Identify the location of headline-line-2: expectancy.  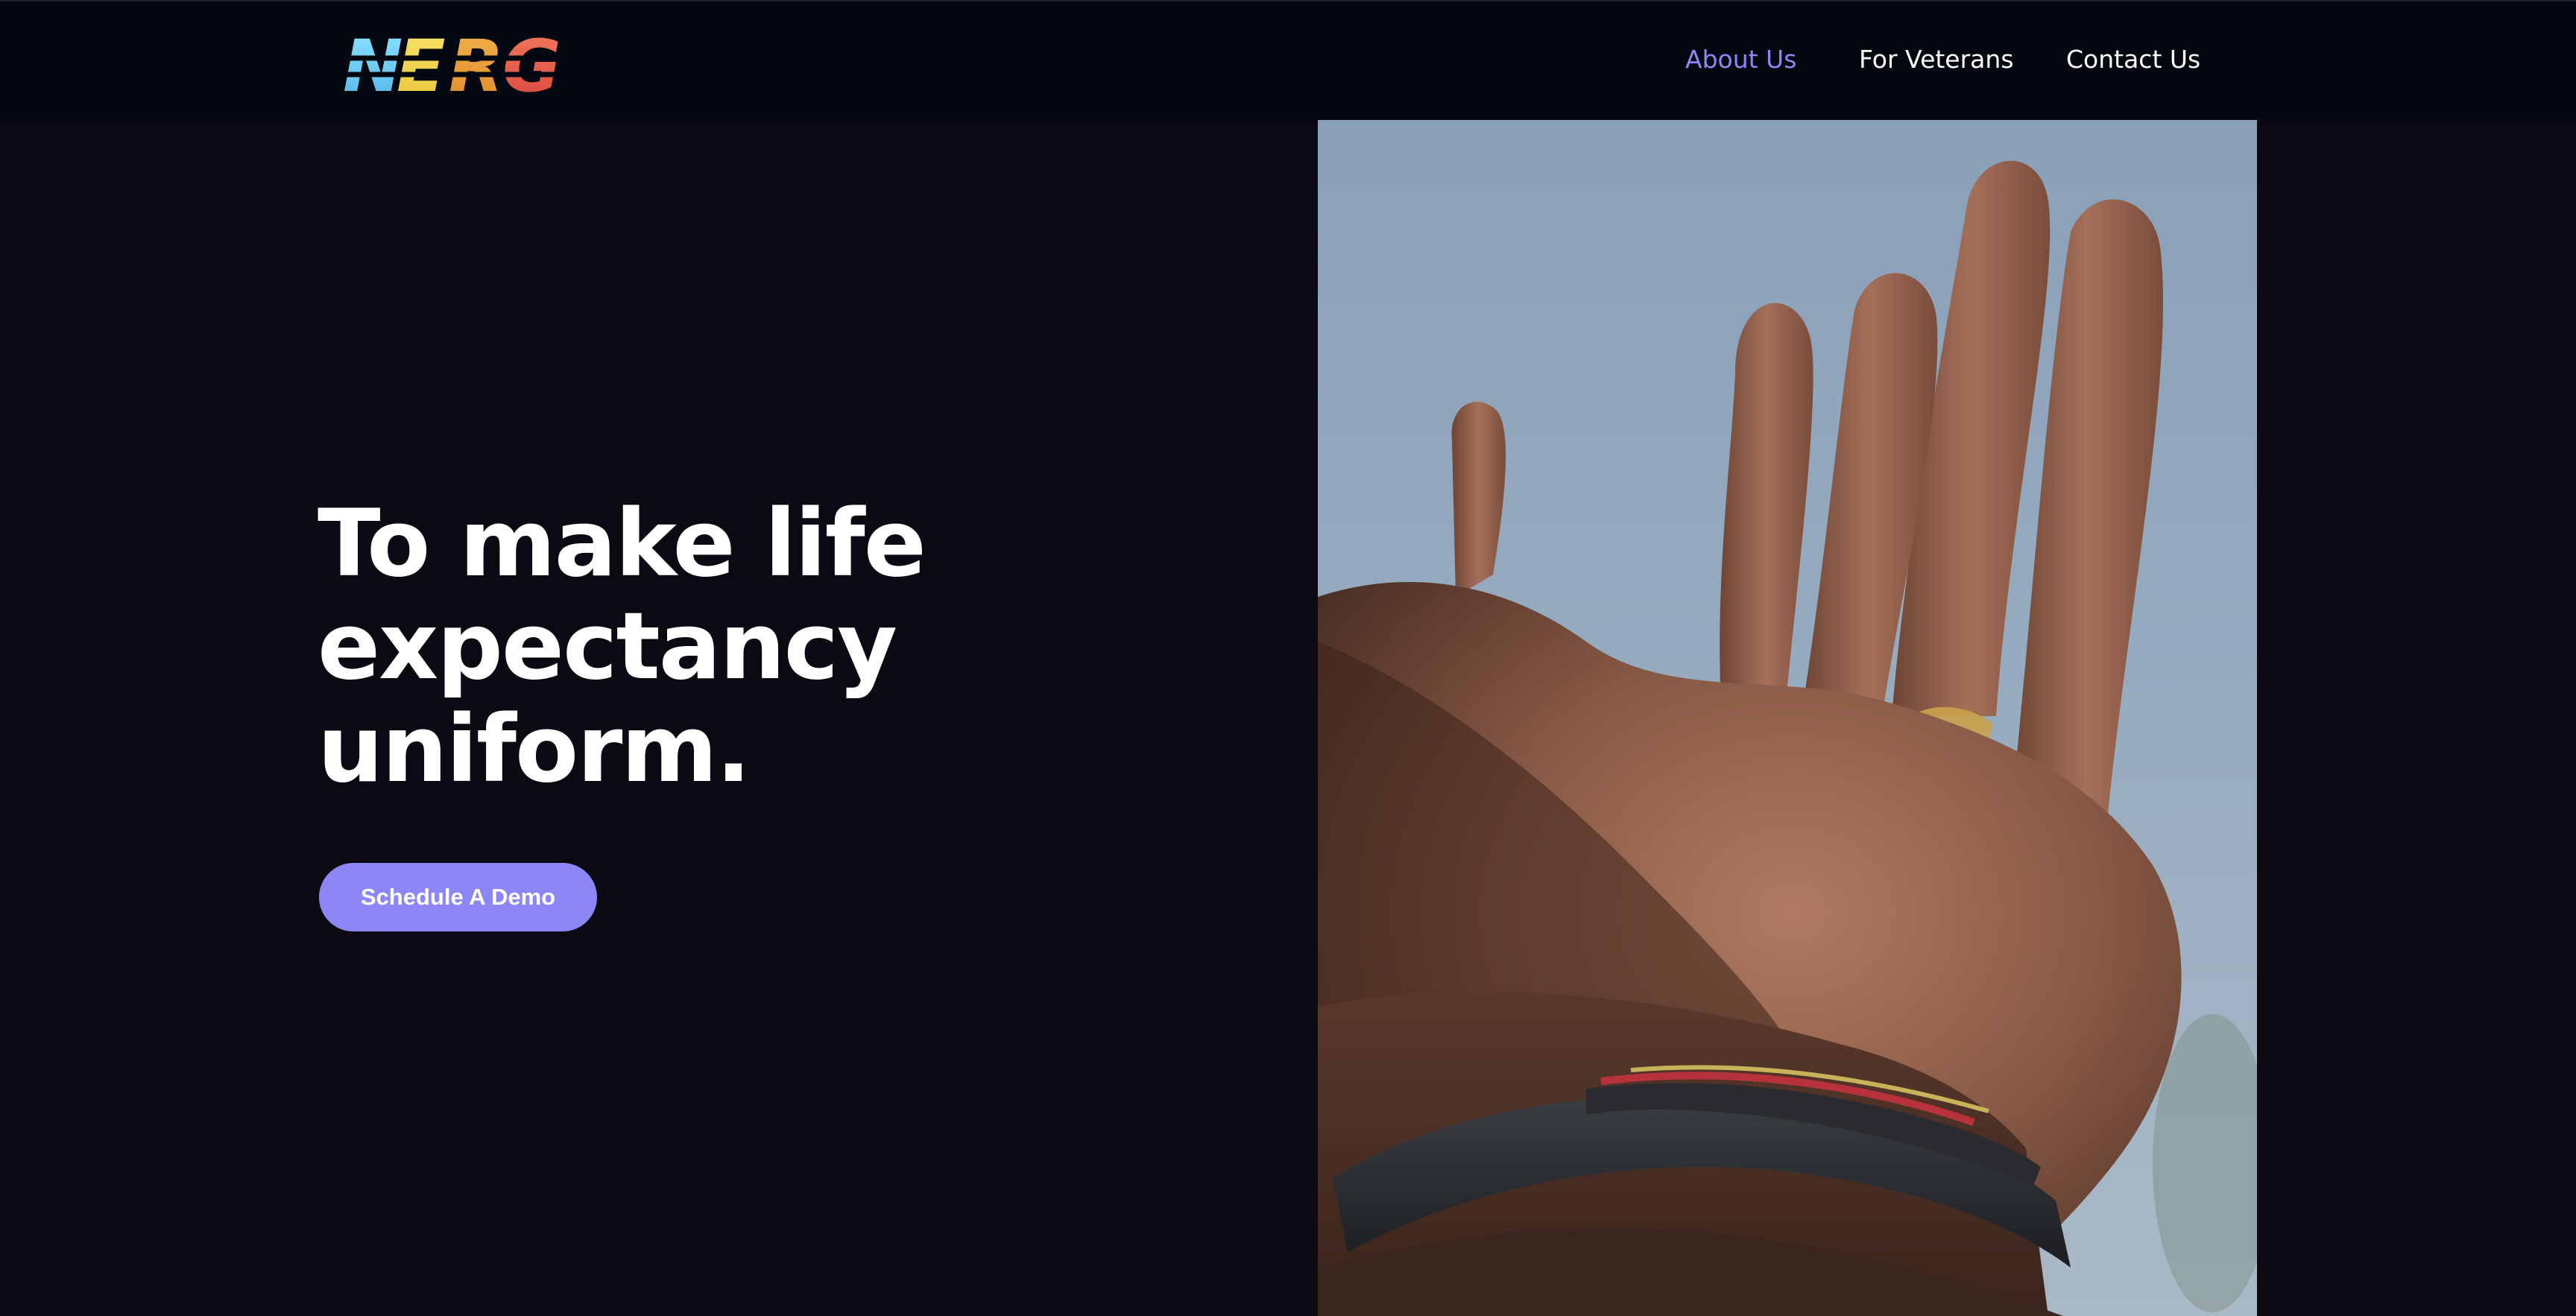
(607, 646).